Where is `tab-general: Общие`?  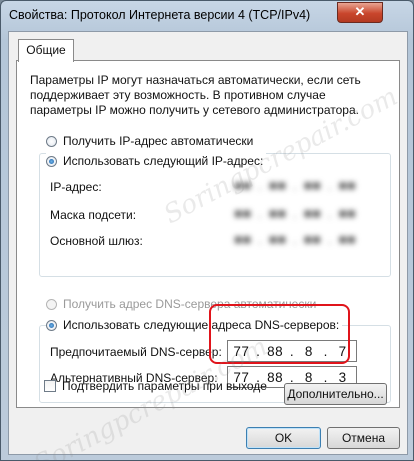
tab-general: Общие is located at coordinates (46, 50).